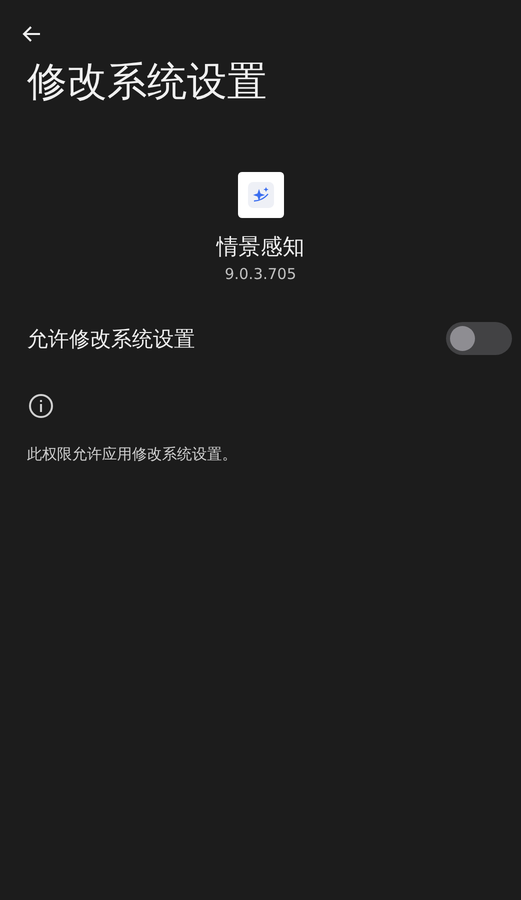 The width and height of the screenshot is (521, 900). What do you see at coordinates (111, 339) in the screenshot?
I see `setting-label: 允许修改系统设置` at bounding box center [111, 339].